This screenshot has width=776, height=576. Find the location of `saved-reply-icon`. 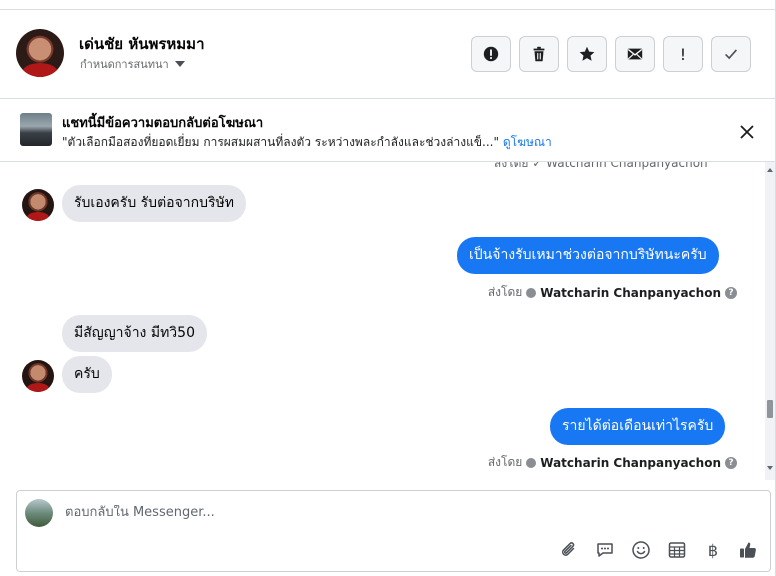

saved-reply-icon is located at coordinates (605, 550).